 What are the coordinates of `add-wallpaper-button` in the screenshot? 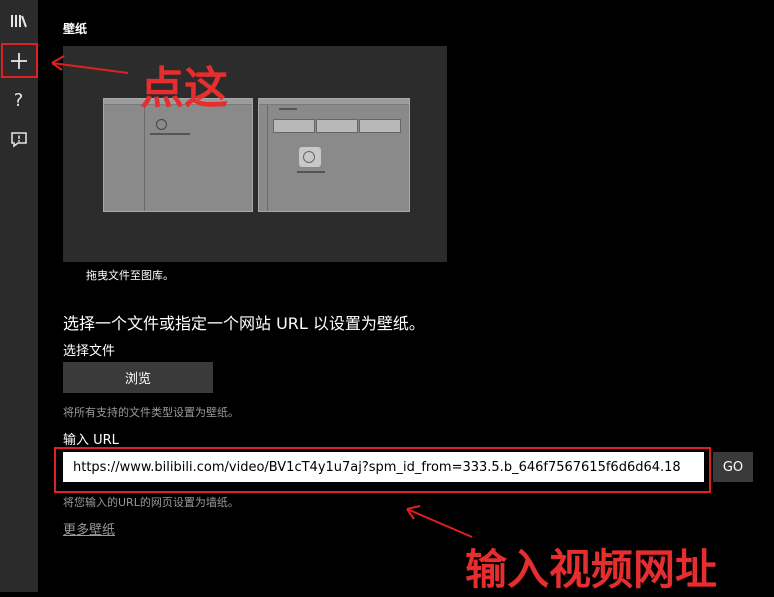 It's located at (18, 60).